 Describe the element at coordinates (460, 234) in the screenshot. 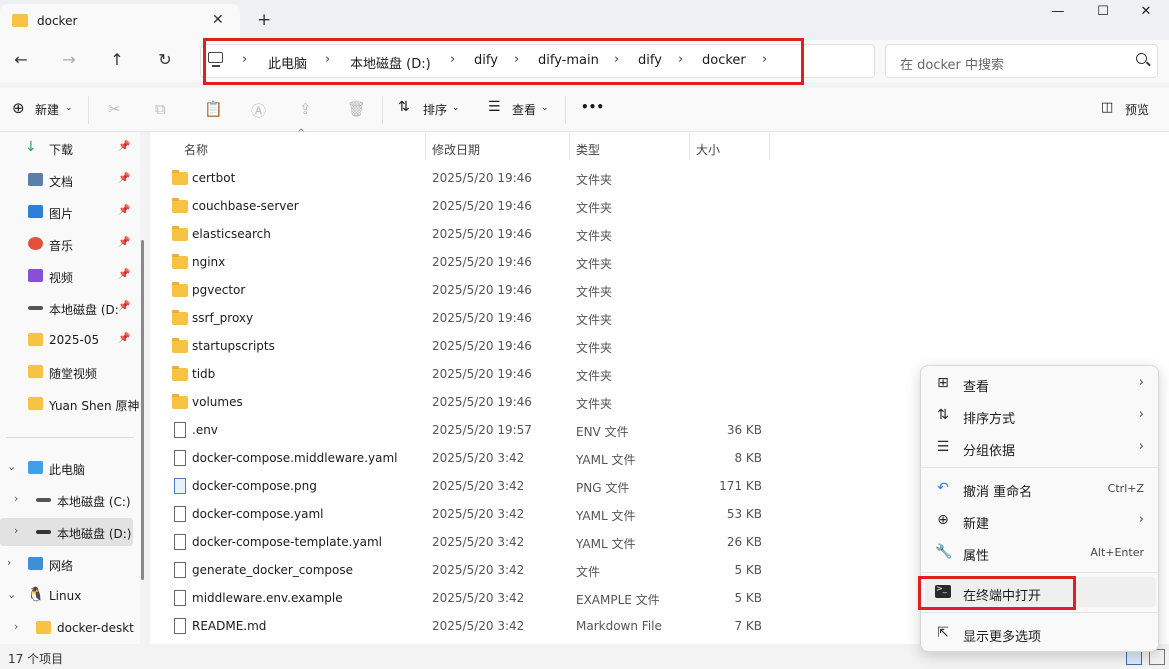

I see `table-row: elasticsearch 2025/5/20 19:46 文件夹` at that location.